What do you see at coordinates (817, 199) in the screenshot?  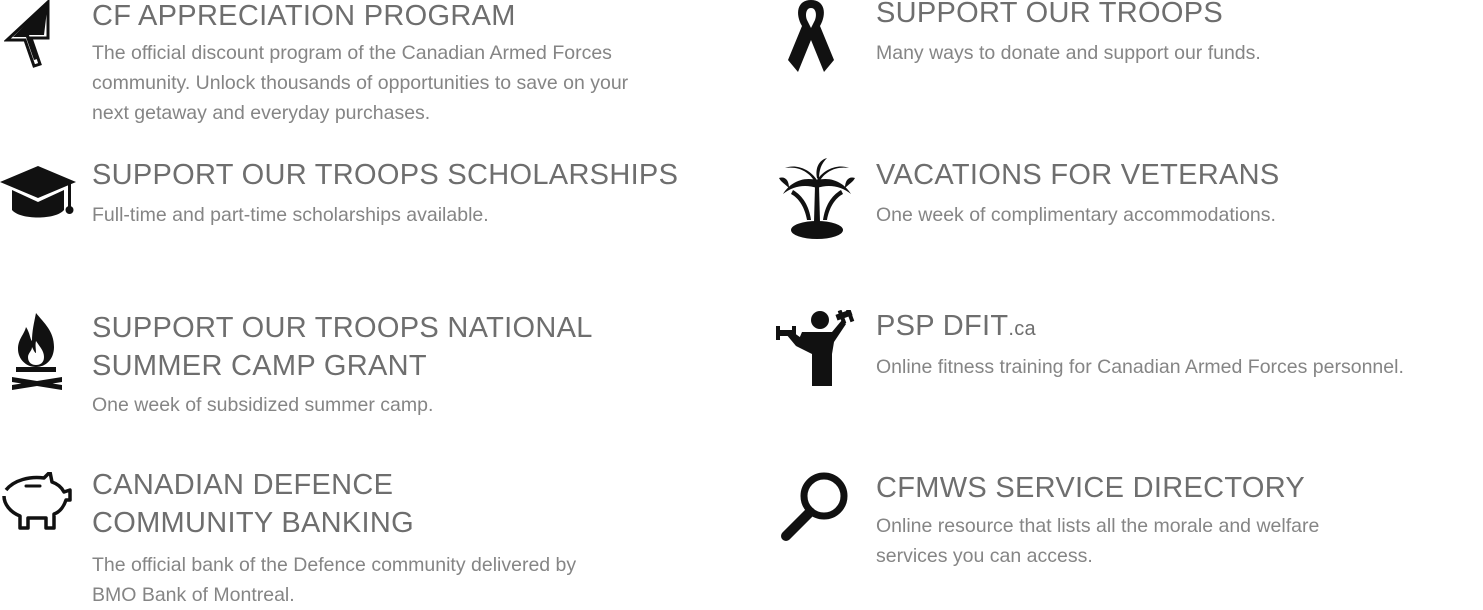 I see `palm-tree-island-icon` at bounding box center [817, 199].